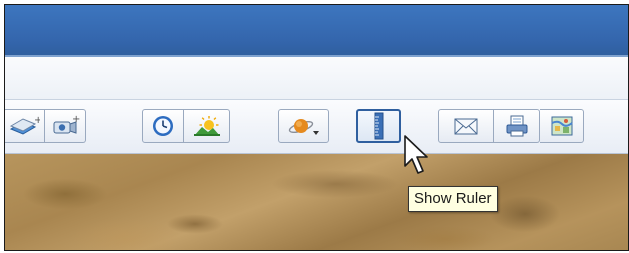 This screenshot has width=629, height=253. I want to click on envelope-icon, so click(466, 126).